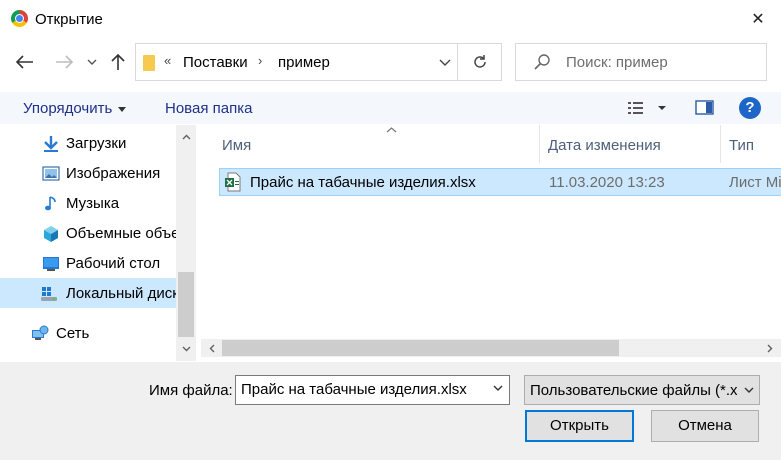 Image resolution: width=781 pixels, height=460 pixels. Describe the element at coordinates (51, 144) in the screenshot. I see `download-icon` at that location.